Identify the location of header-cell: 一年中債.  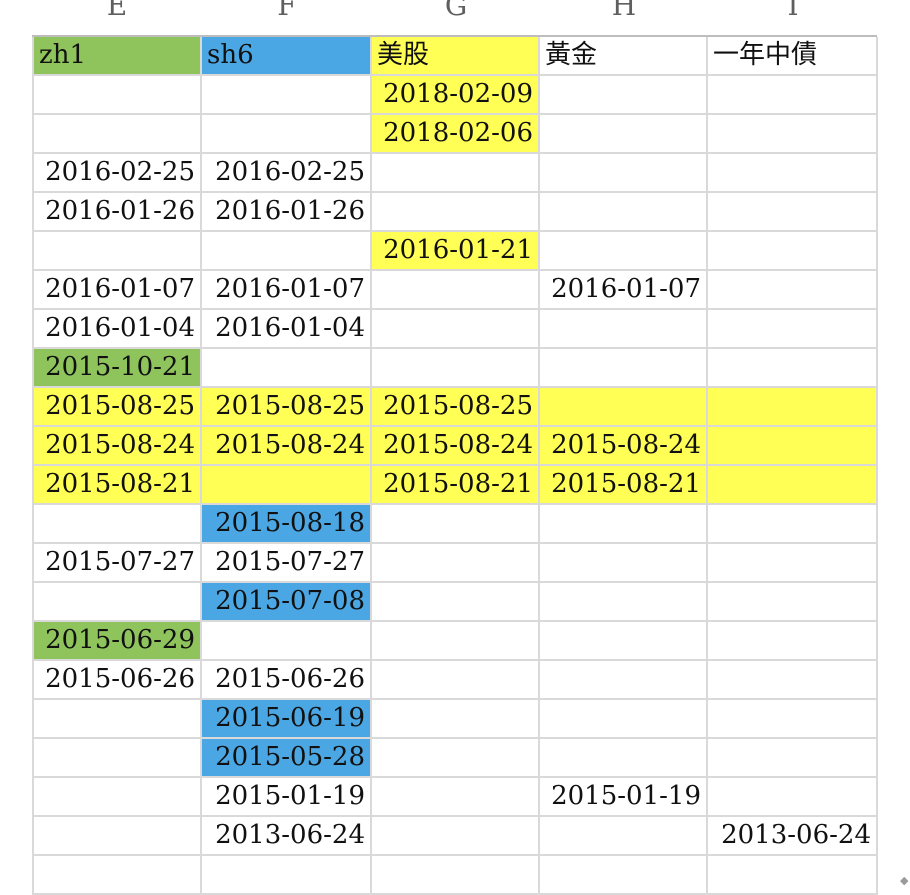
(793, 56).